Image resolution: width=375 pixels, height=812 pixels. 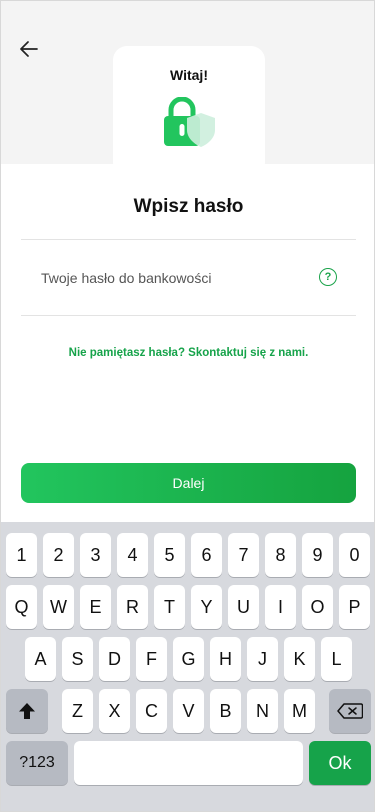 What do you see at coordinates (188, 315) in the screenshot?
I see `divider-bottom` at bounding box center [188, 315].